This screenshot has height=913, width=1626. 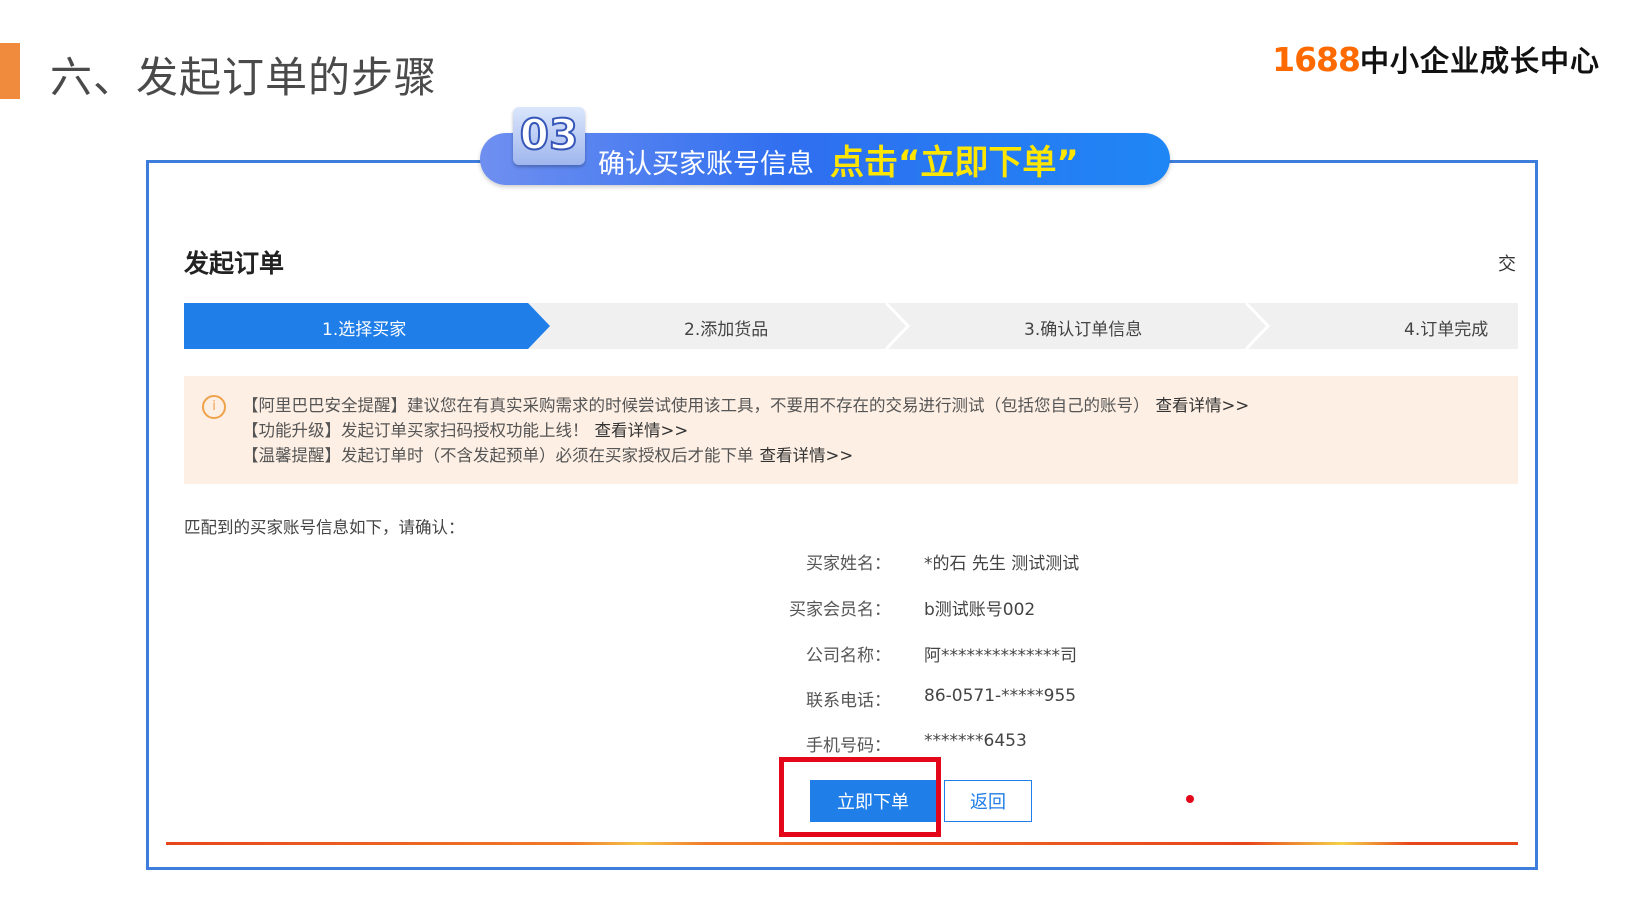 What do you see at coordinates (851, 326) in the screenshot?
I see `progress-steps: 1.选择买家 2.添加货品 3.确认订单信息 4.订单完成` at bounding box center [851, 326].